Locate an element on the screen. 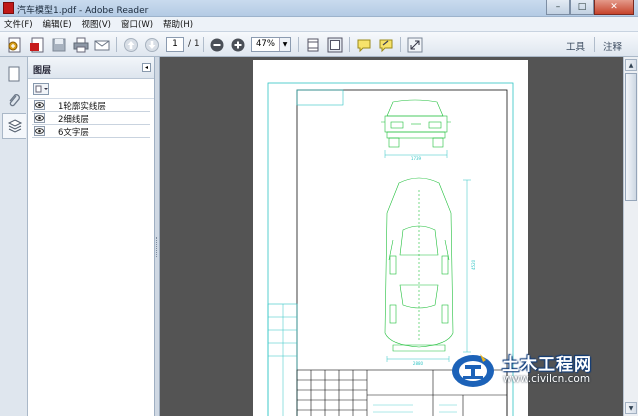 Image resolution: width=638 pixels, height=416 pixels. expand-icon is located at coordinates (414, 44).